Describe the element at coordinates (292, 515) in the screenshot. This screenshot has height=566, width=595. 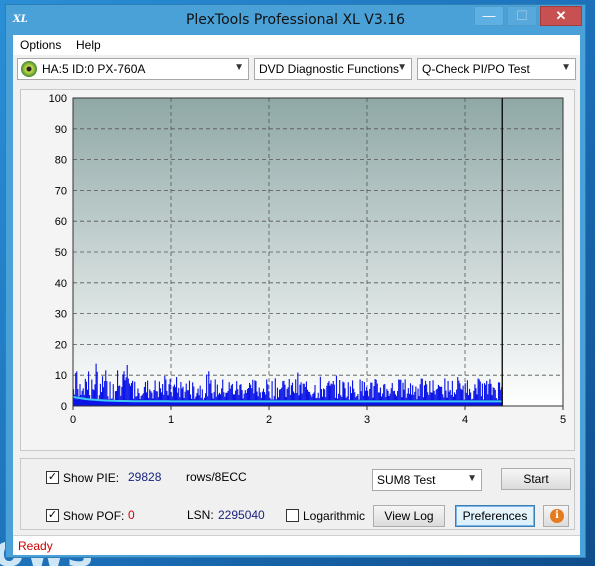
I see `logarithmic-checkbox` at that location.